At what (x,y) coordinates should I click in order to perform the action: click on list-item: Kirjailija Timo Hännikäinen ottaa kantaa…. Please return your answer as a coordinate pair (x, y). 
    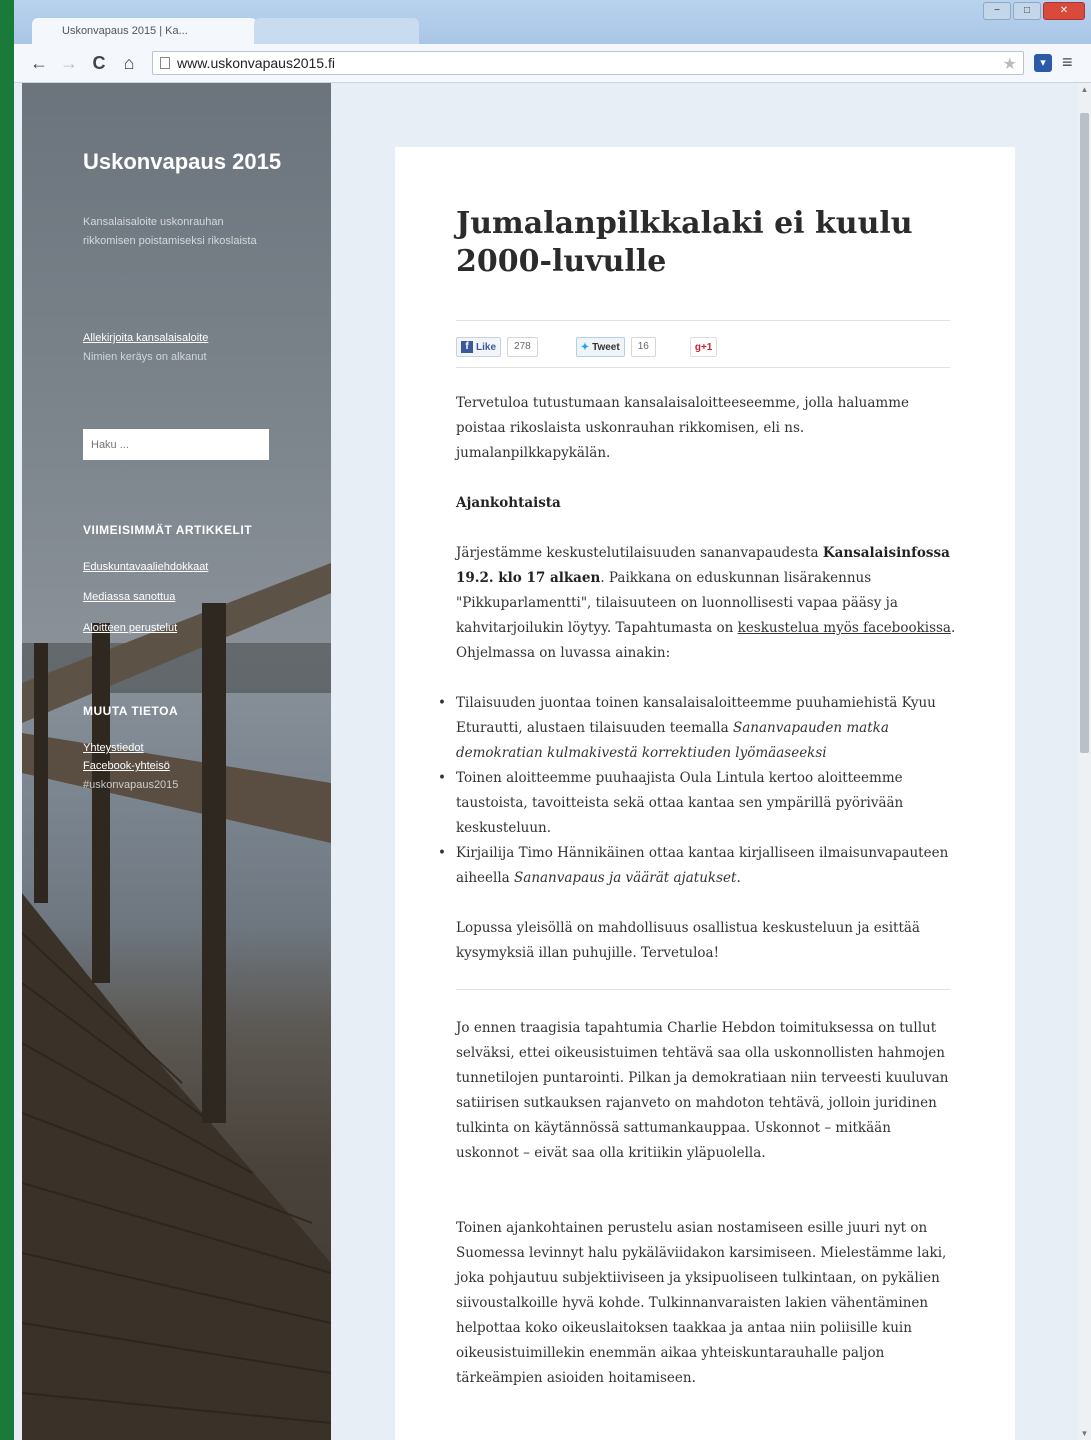
    Looking at the image, I should click on (697, 866).